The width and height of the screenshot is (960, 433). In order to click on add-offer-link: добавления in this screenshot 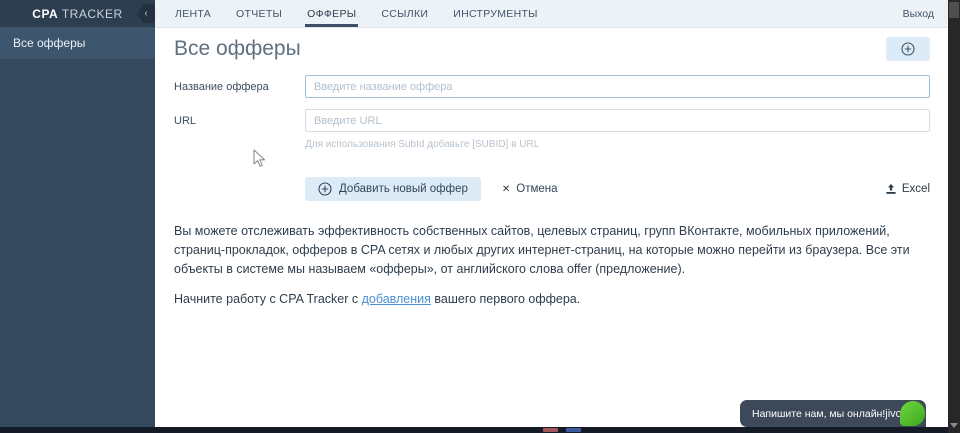, I will do `click(396, 299)`.